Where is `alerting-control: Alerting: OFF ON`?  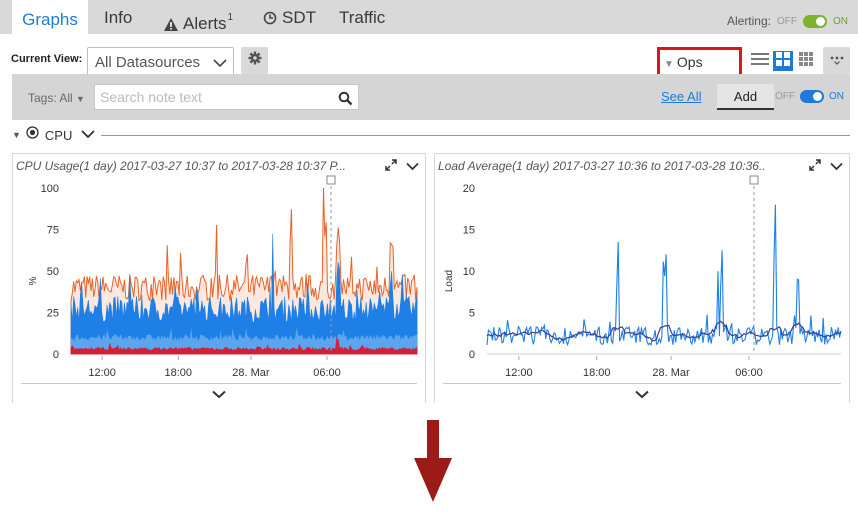
alerting-control: Alerting: OFF ON is located at coordinates (787, 21).